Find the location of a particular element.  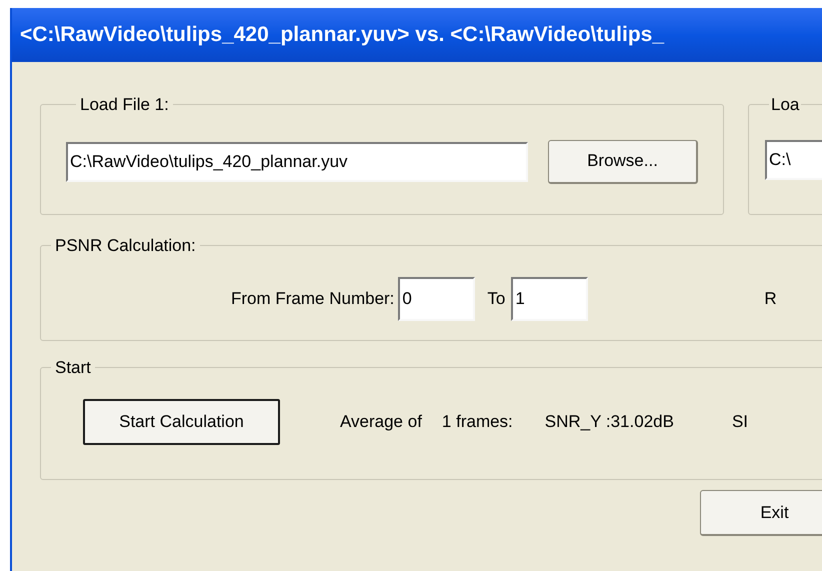

group-label: Start is located at coordinates (73, 368).